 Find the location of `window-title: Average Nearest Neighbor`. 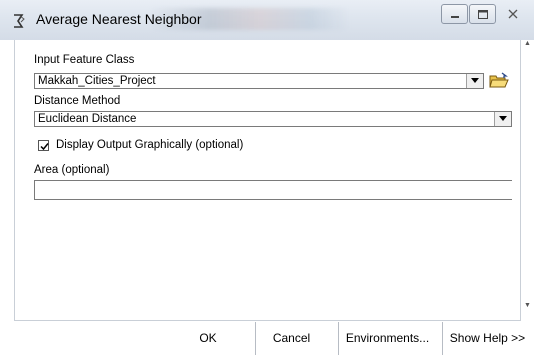

window-title: Average Nearest Neighbor is located at coordinates (119, 19).